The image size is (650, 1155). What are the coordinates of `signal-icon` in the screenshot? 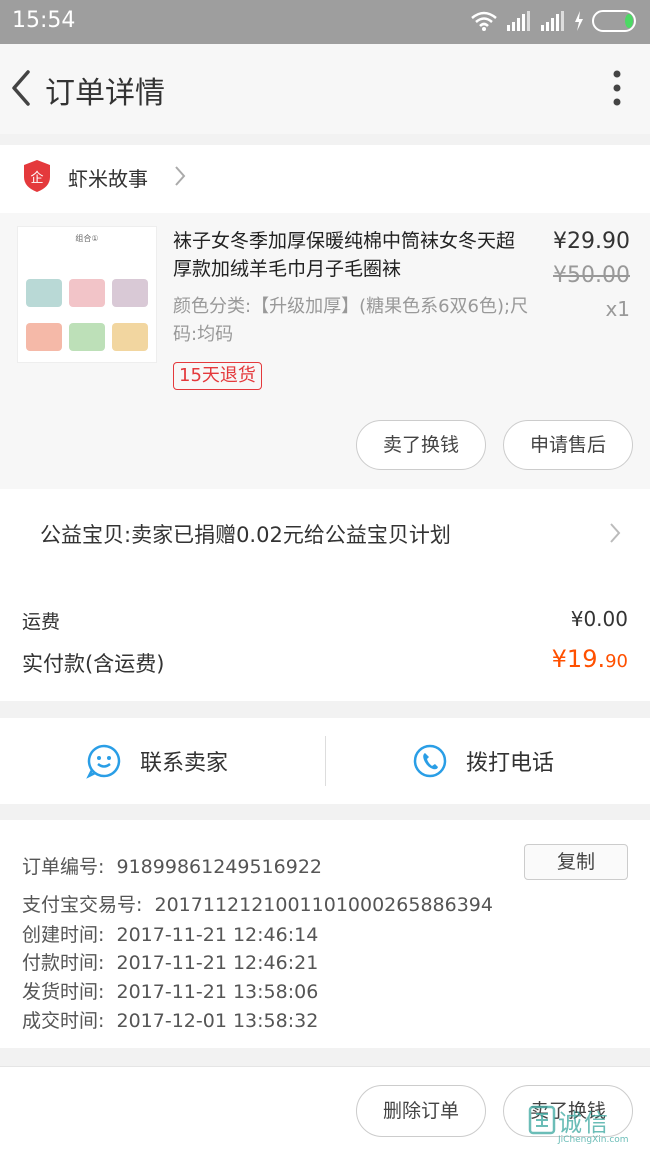 It's located at (518, 21).